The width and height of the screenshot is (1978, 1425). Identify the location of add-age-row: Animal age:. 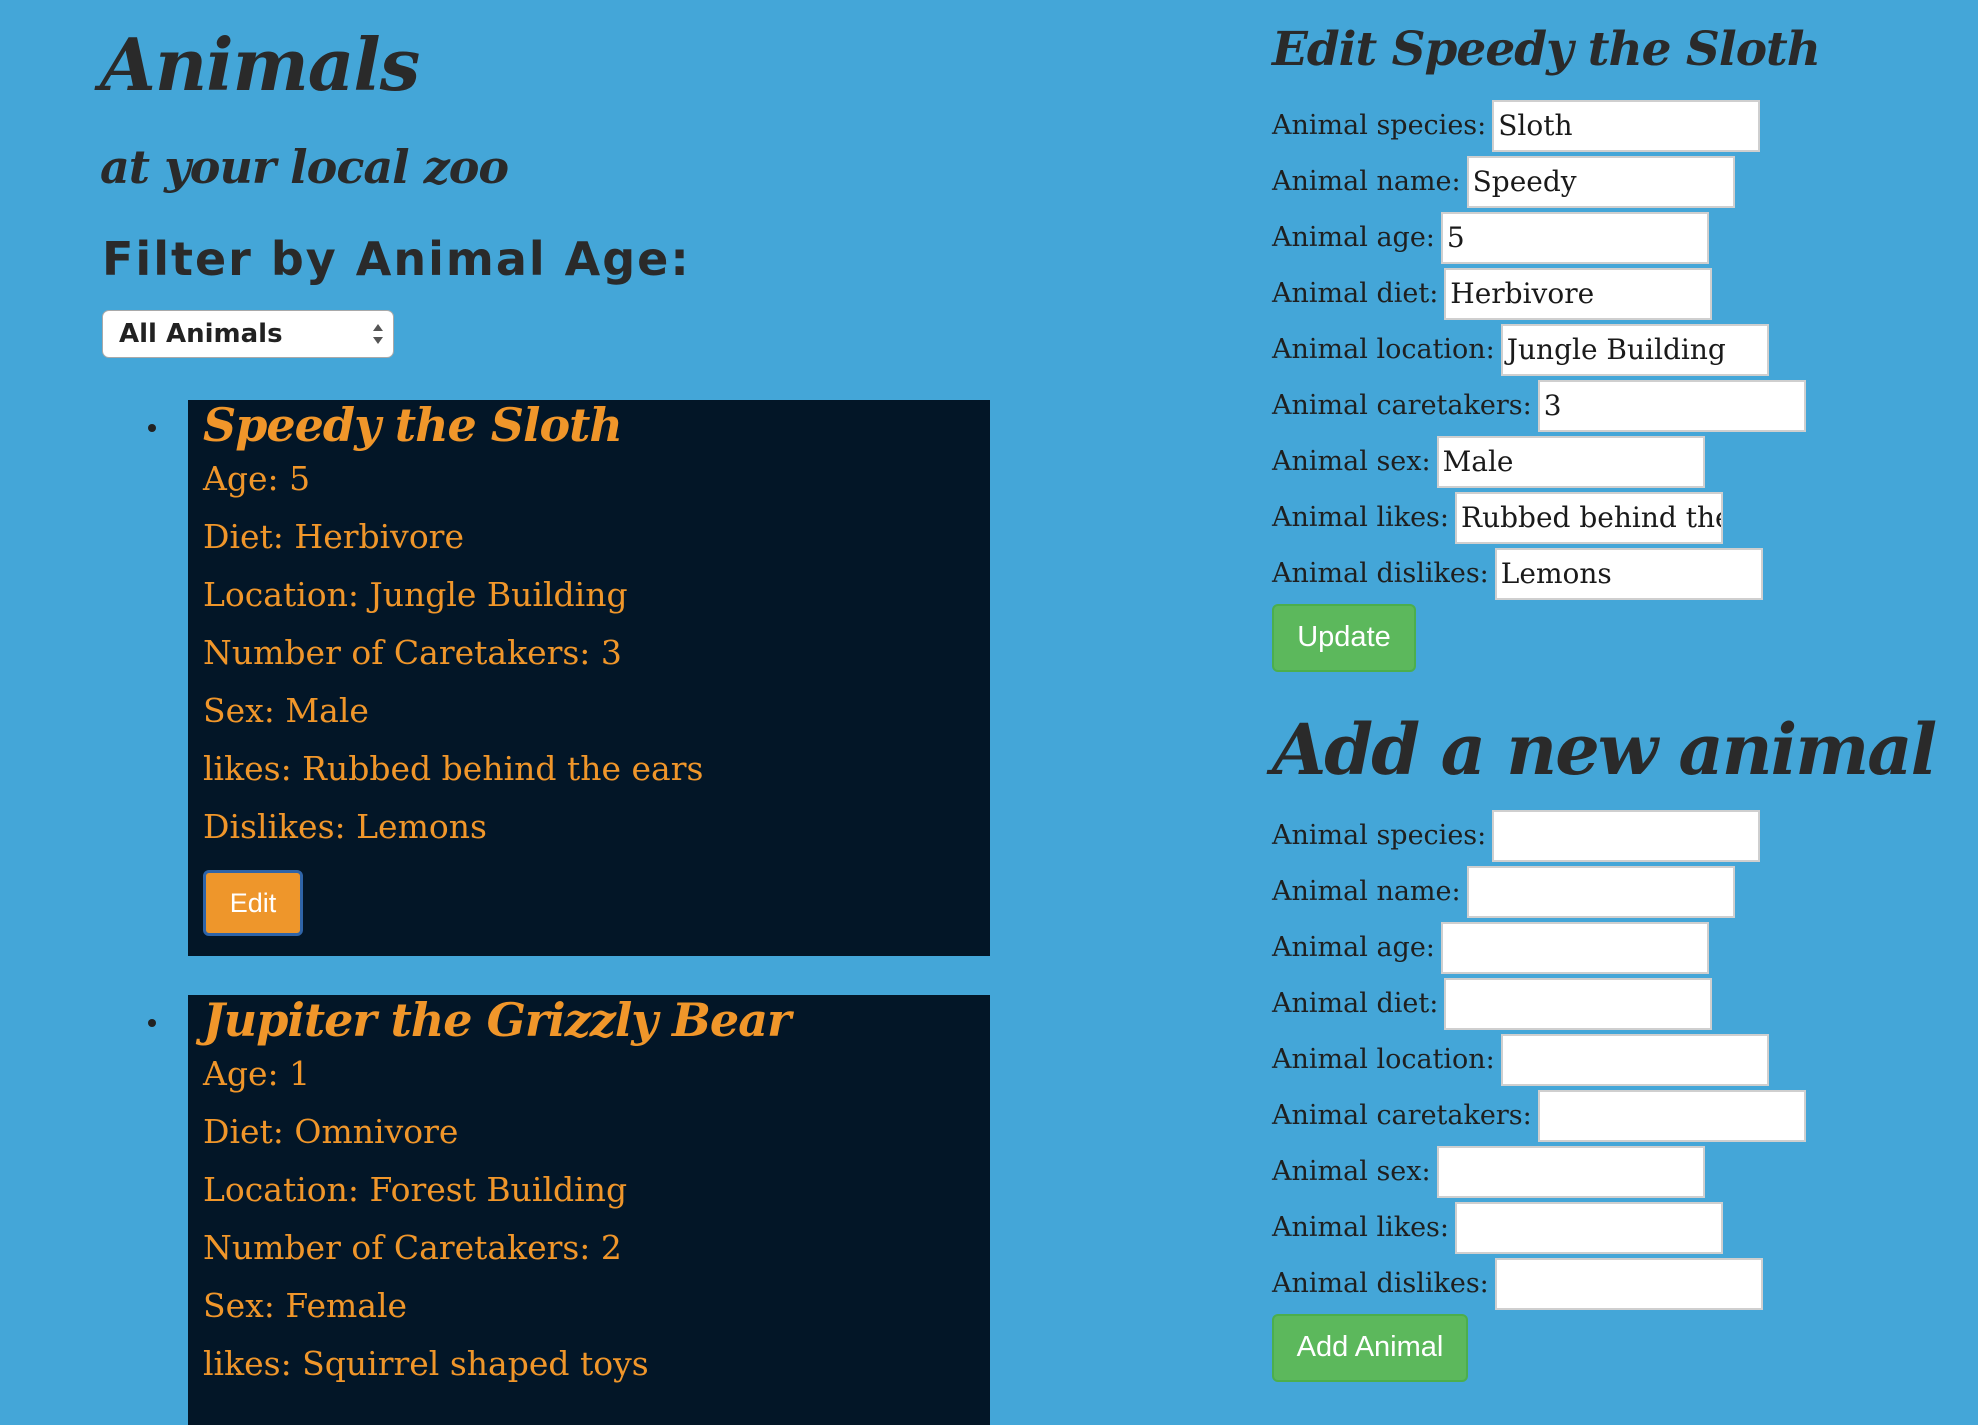
(1490, 948).